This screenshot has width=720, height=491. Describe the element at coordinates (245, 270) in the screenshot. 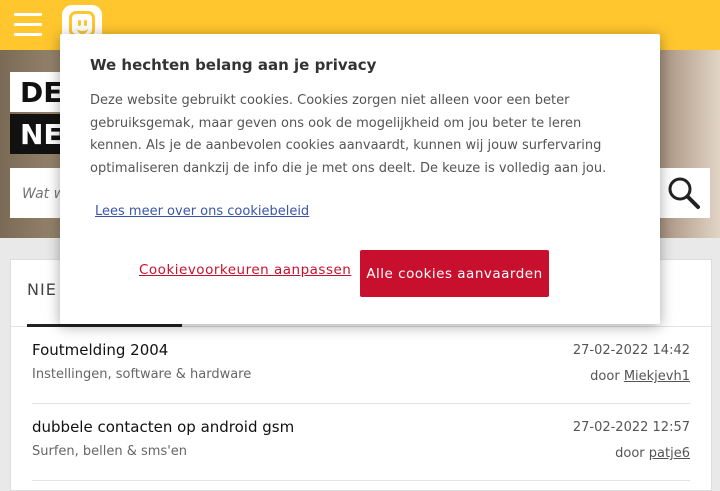

I see `cookie-preferences-button: Cookievoorkeuren aanpassen` at that location.